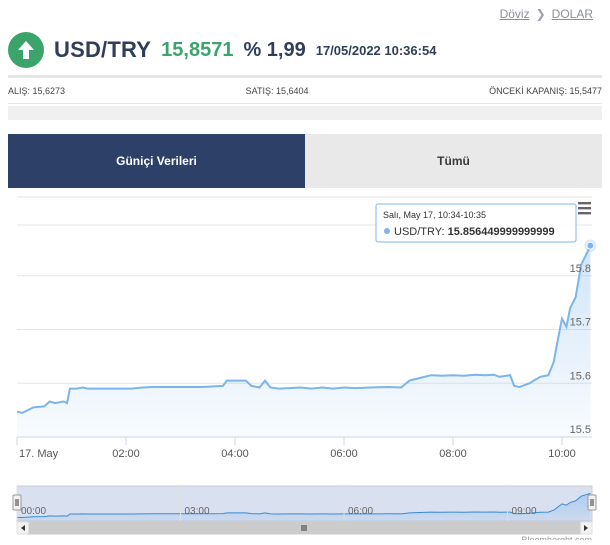 The image size is (610, 545). I want to click on y-tick-label: 15.8, so click(580, 269).